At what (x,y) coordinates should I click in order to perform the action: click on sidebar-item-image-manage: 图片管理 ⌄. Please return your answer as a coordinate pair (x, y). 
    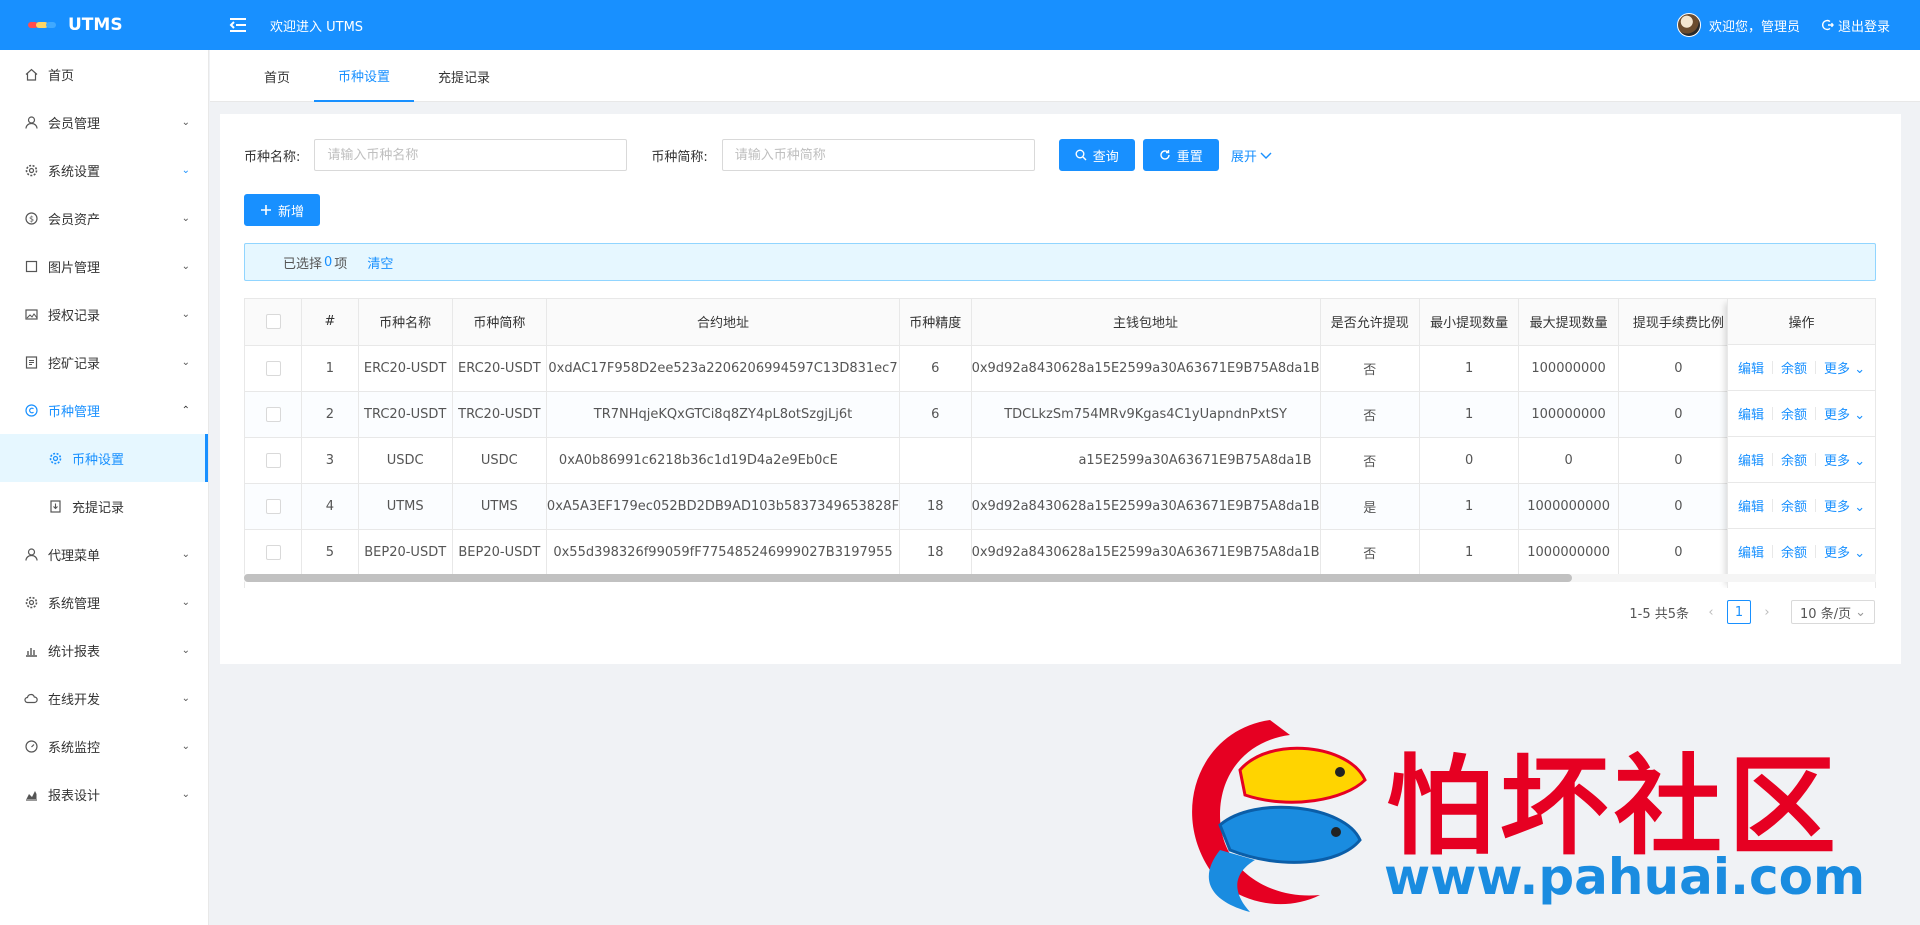
    Looking at the image, I should click on (104, 266).